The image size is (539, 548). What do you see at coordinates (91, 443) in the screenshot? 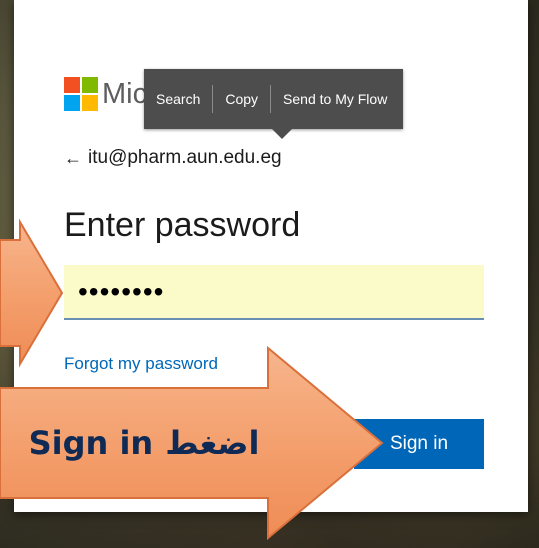
I see `instruction-english: Sign in` at bounding box center [91, 443].